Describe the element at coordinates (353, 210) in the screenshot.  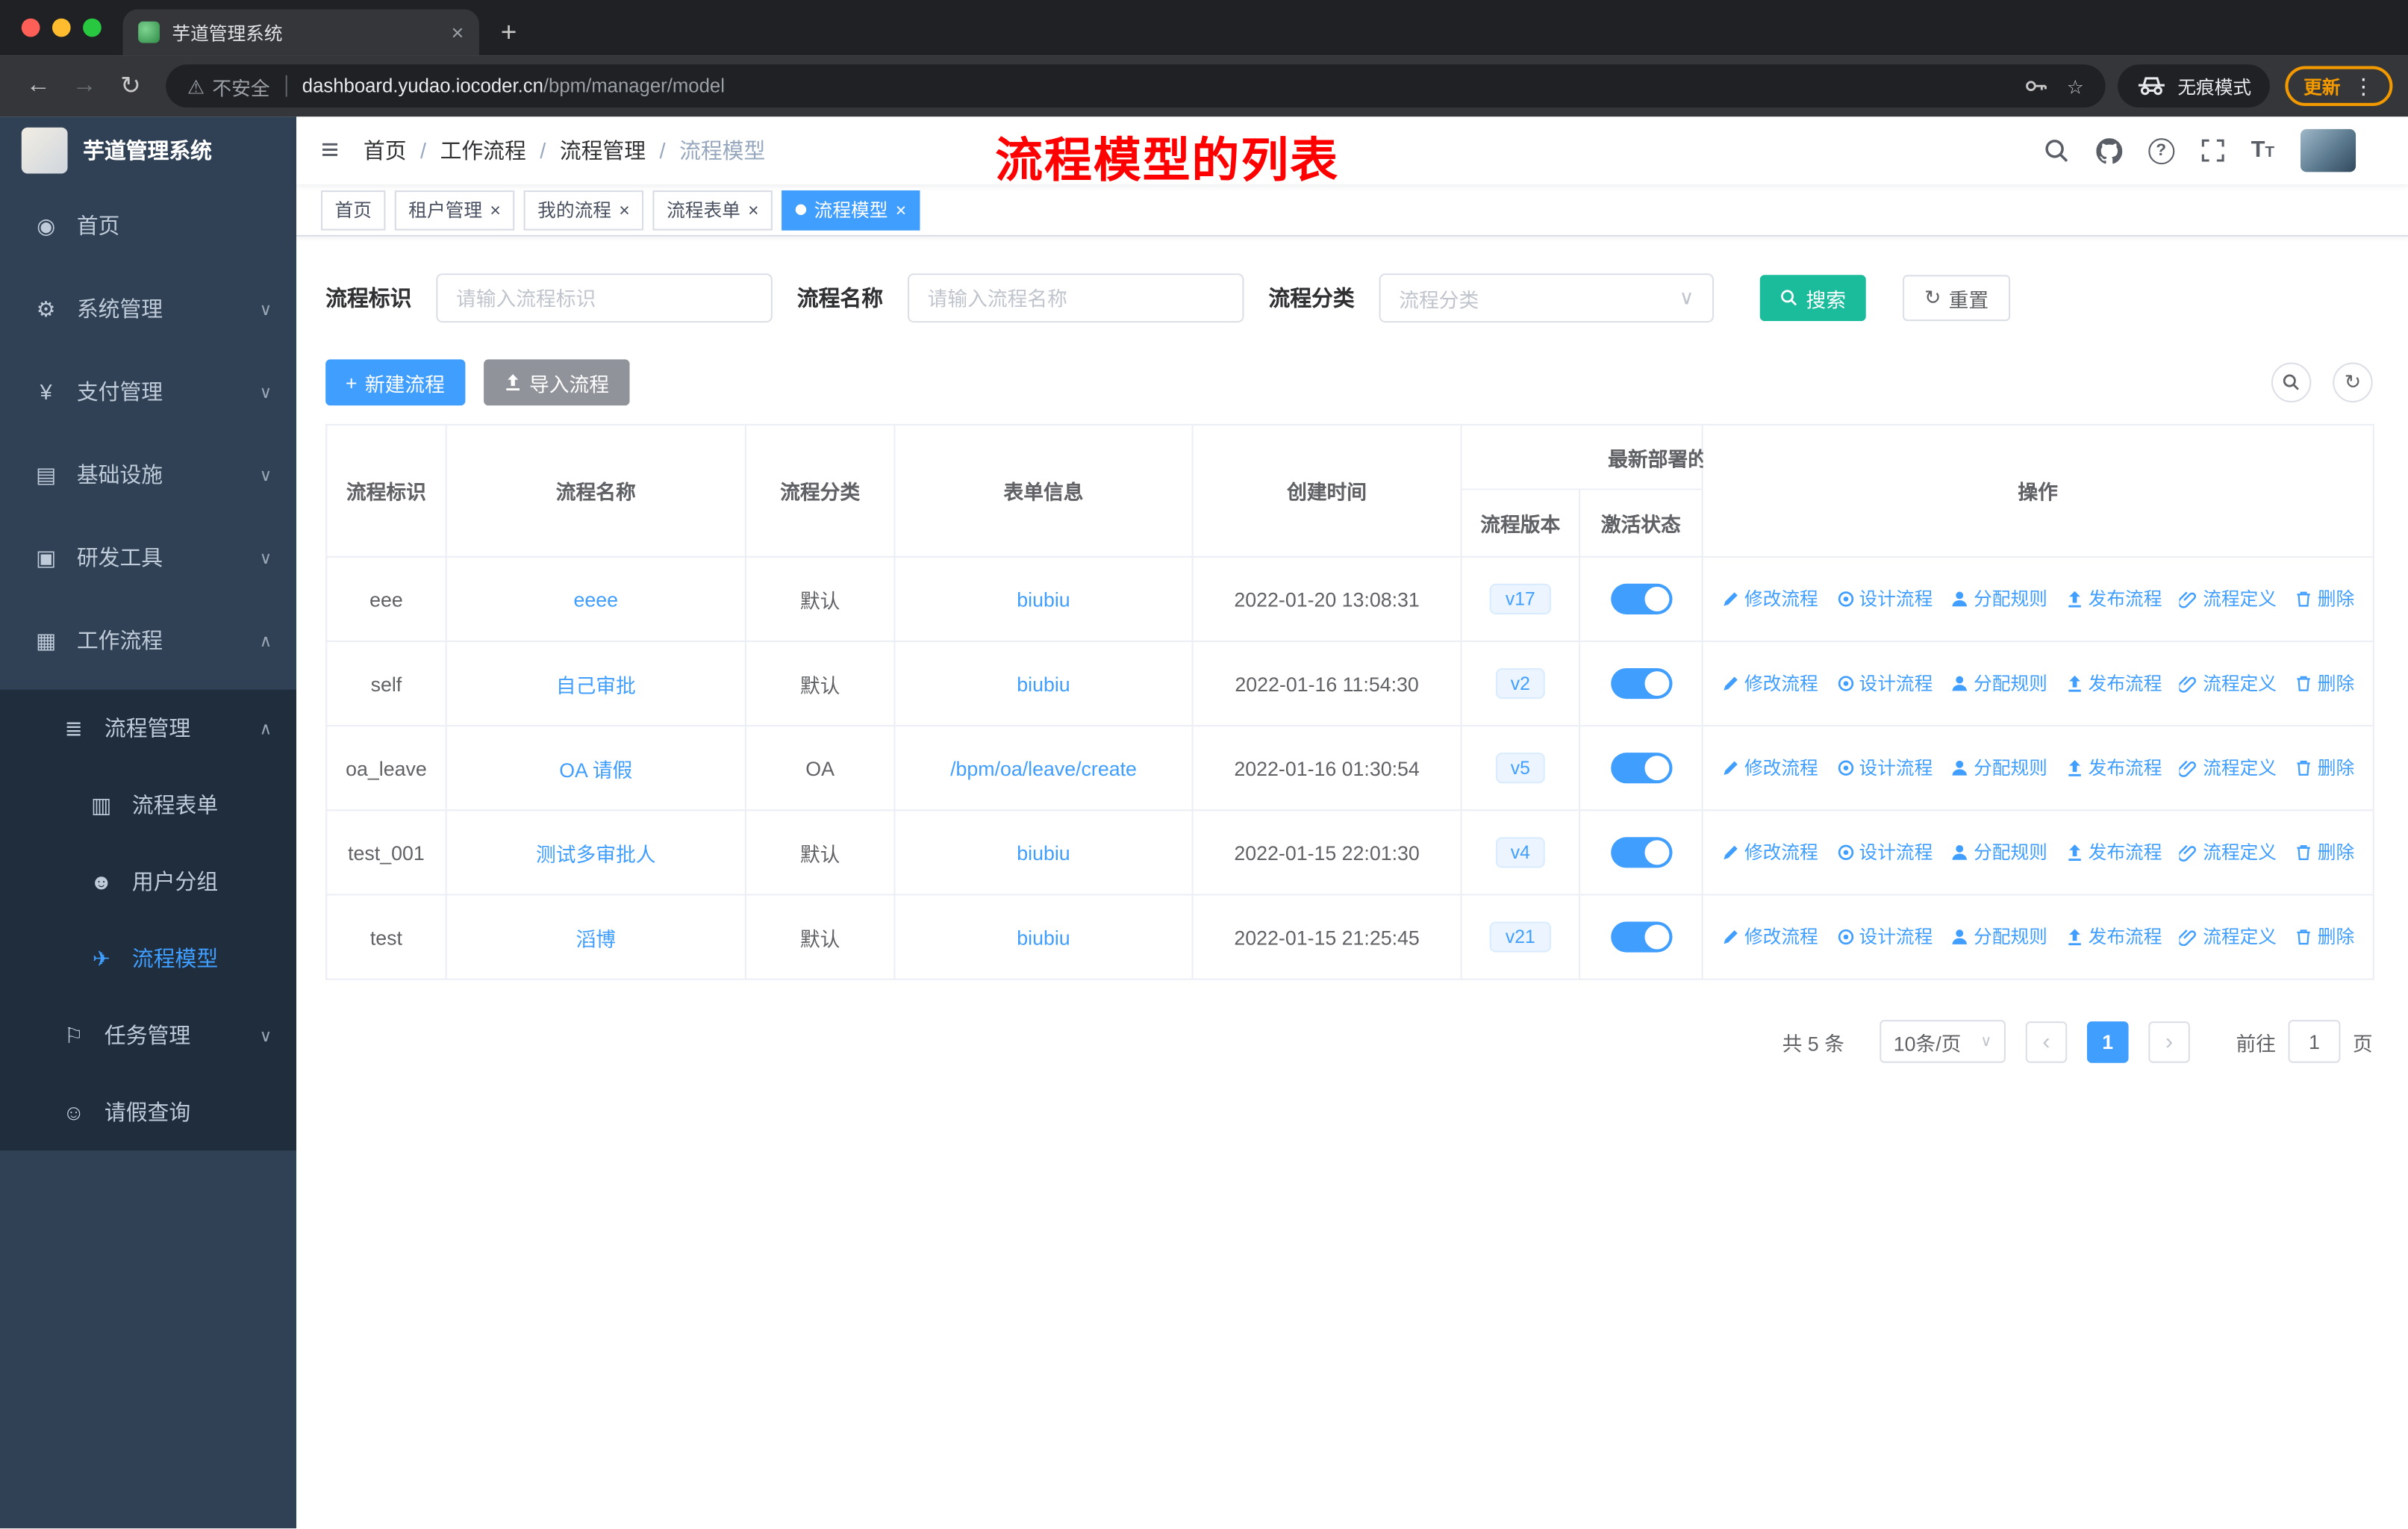
I see `tag-home: 首页` at that location.